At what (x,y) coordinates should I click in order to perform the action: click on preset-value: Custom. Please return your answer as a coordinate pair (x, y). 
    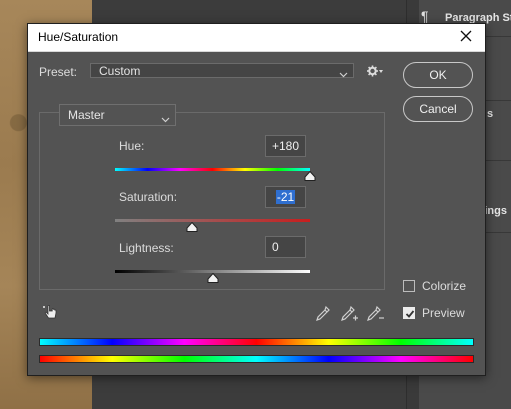
    Looking at the image, I should click on (120, 71).